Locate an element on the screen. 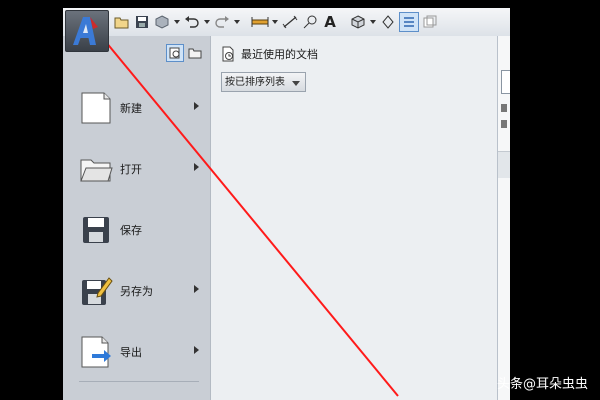  recent-documents-header: 最近使用的文档 is located at coordinates (269, 54).